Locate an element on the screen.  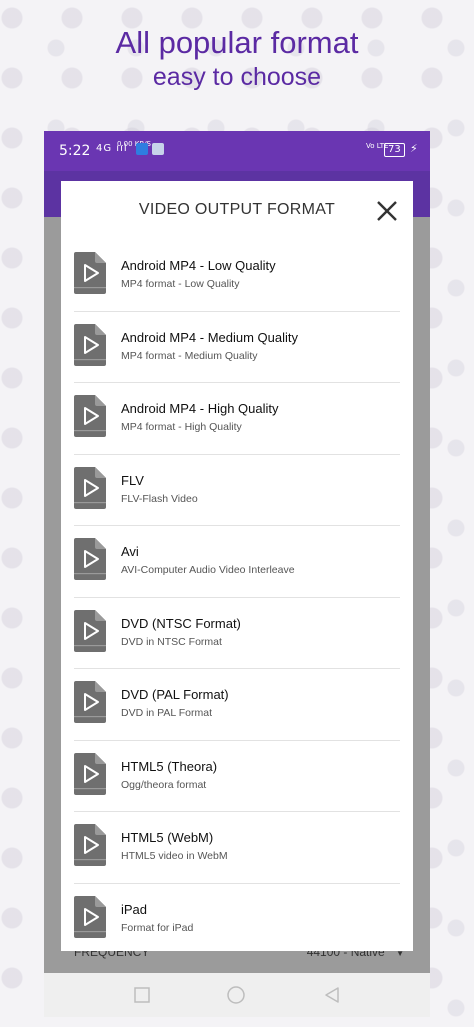
charging-icon: ⚡ is located at coordinates (414, 148).